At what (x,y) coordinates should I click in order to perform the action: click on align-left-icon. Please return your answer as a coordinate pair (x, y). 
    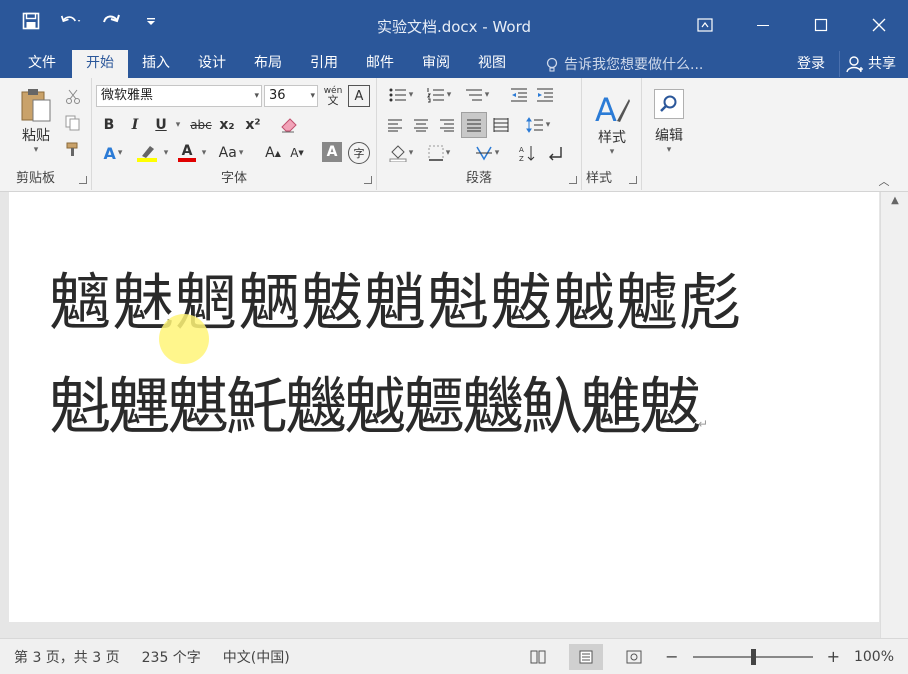
    Looking at the image, I should click on (395, 125).